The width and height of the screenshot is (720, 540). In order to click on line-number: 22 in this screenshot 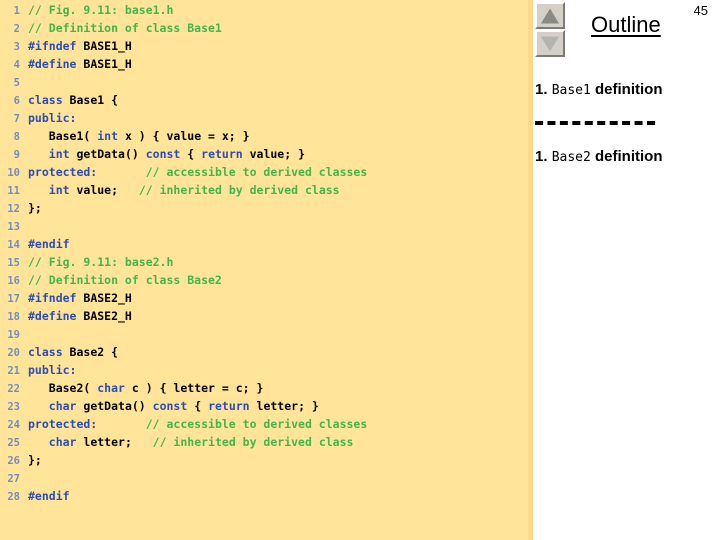, I will do `click(13, 389)`.